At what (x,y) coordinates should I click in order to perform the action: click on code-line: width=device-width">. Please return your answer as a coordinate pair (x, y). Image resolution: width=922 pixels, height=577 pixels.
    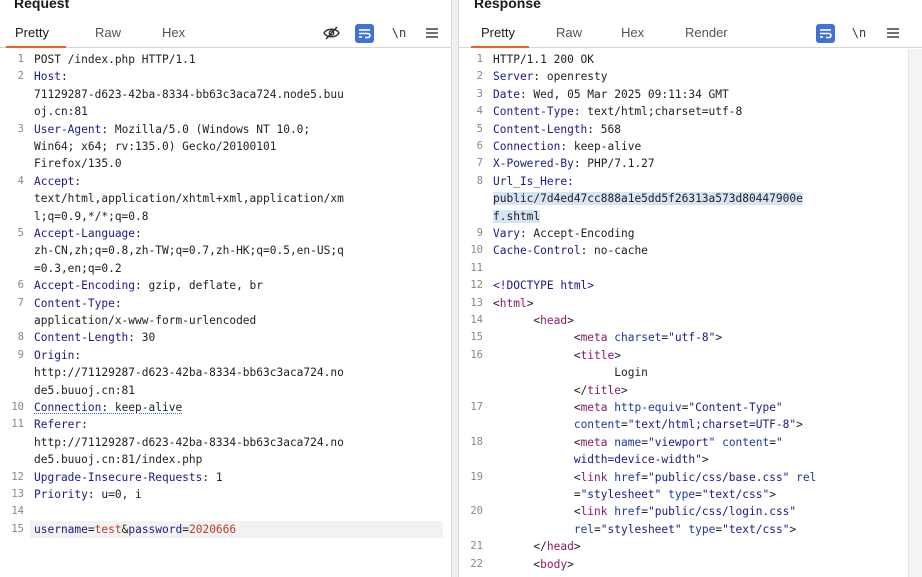
    Looking at the image, I should click on (690, 459).